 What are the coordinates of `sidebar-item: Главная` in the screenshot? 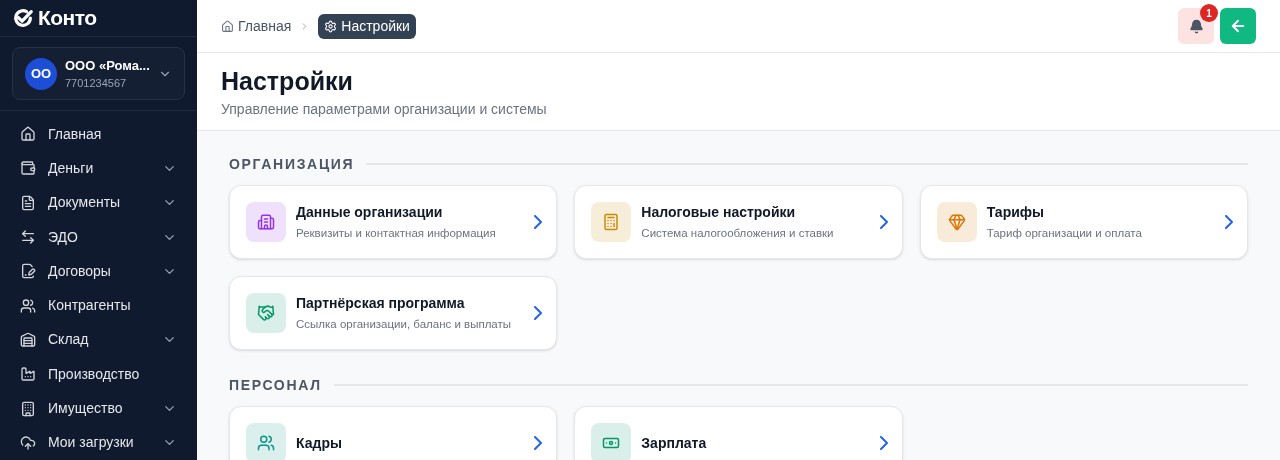 It's located at (98, 134).